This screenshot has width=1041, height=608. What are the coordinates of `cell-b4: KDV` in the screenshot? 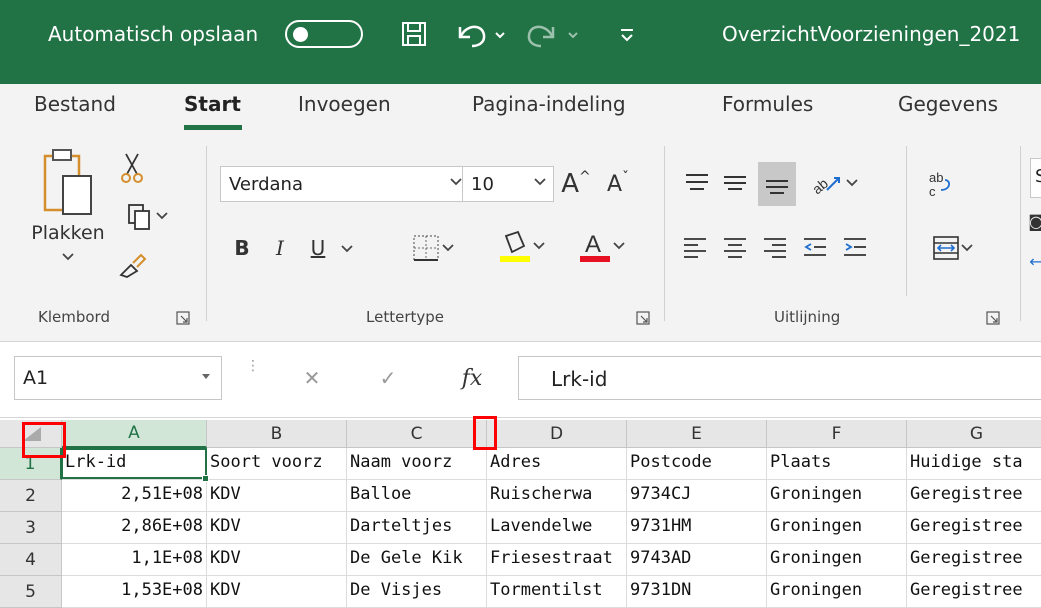 It's located at (277, 560).